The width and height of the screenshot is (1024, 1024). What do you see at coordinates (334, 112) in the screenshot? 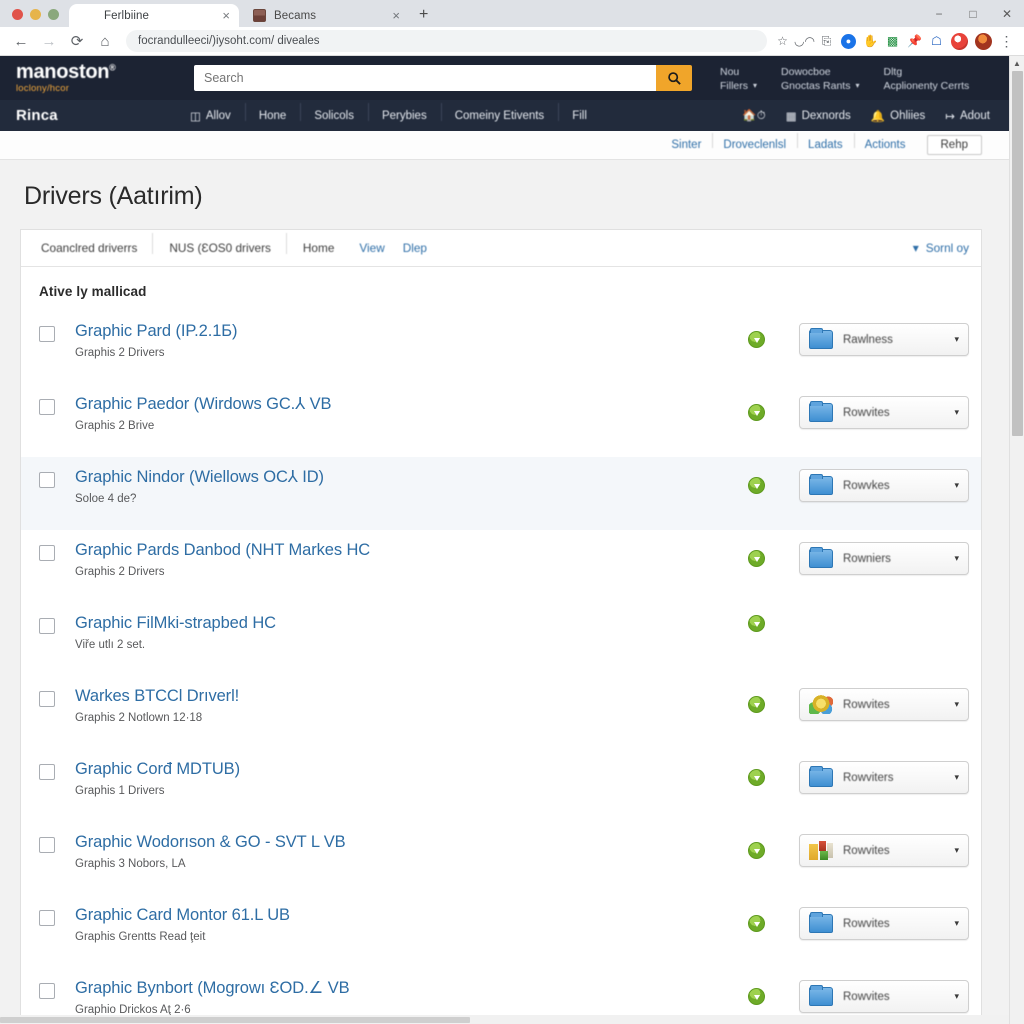
I see `nav-item-solicols: Solicols` at bounding box center [334, 112].